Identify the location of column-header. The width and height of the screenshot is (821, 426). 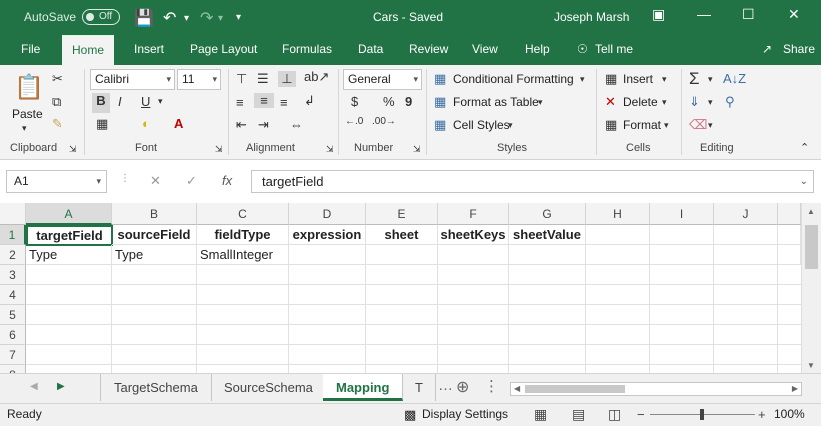
(789, 214).